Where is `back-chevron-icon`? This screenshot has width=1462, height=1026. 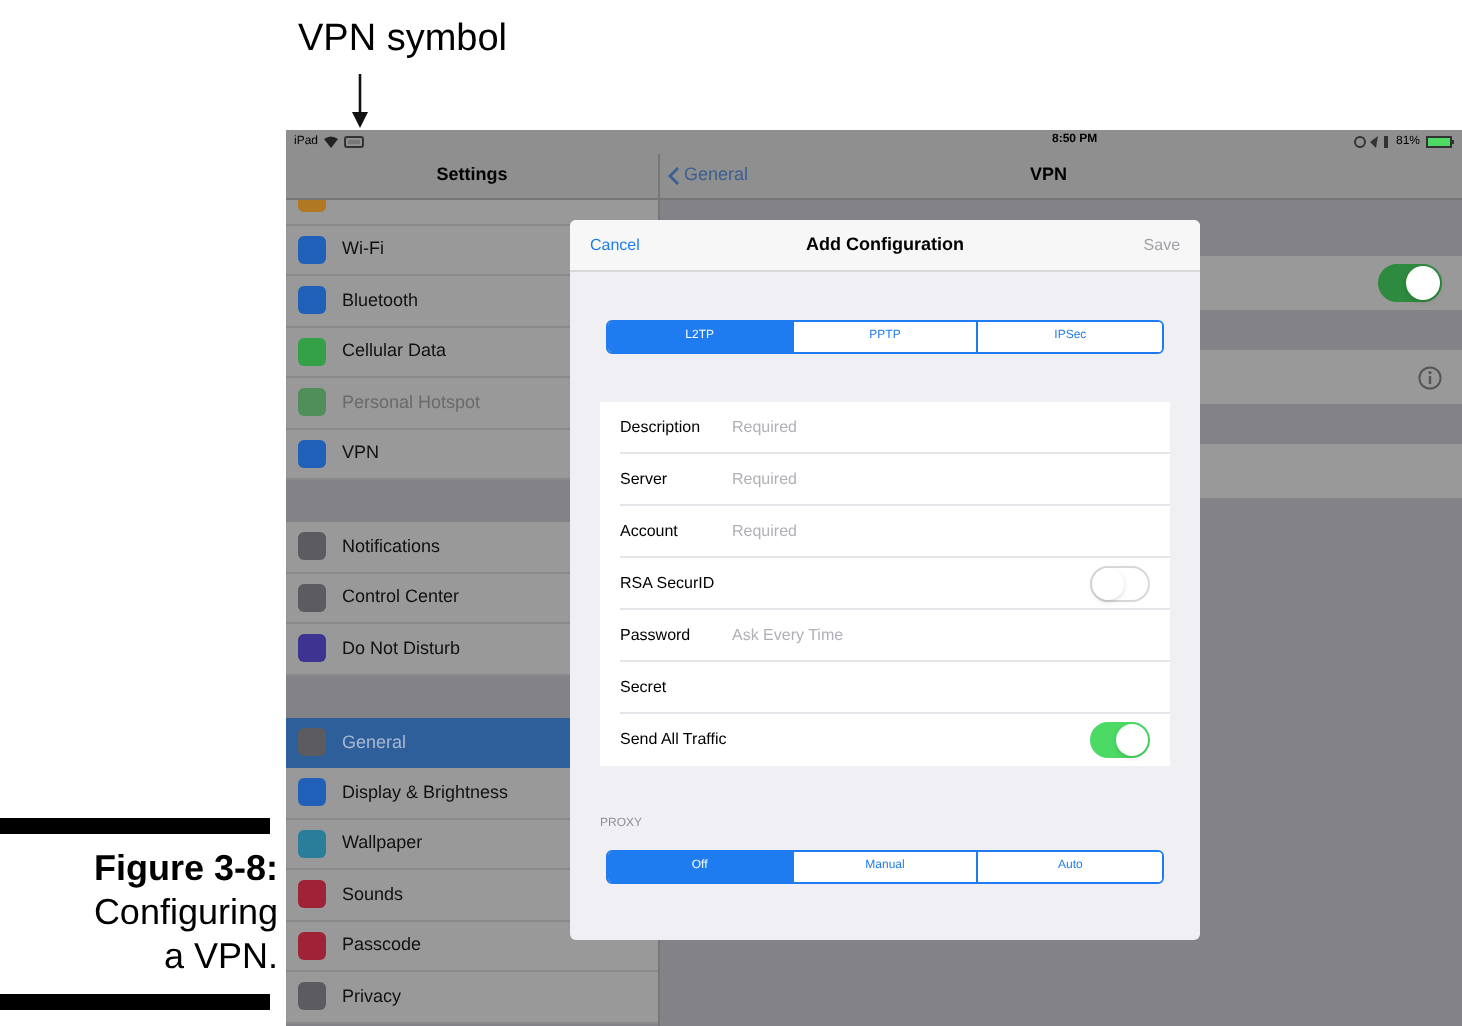
back-chevron-icon is located at coordinates (674, 176).